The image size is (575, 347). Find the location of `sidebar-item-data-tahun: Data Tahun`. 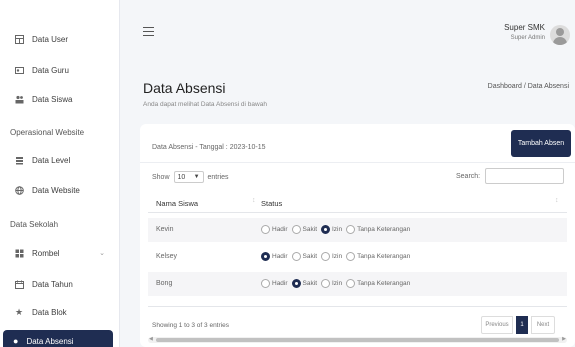

sidebar-item-data-tahun: Data Tahun is located at coordinates (62, 284).